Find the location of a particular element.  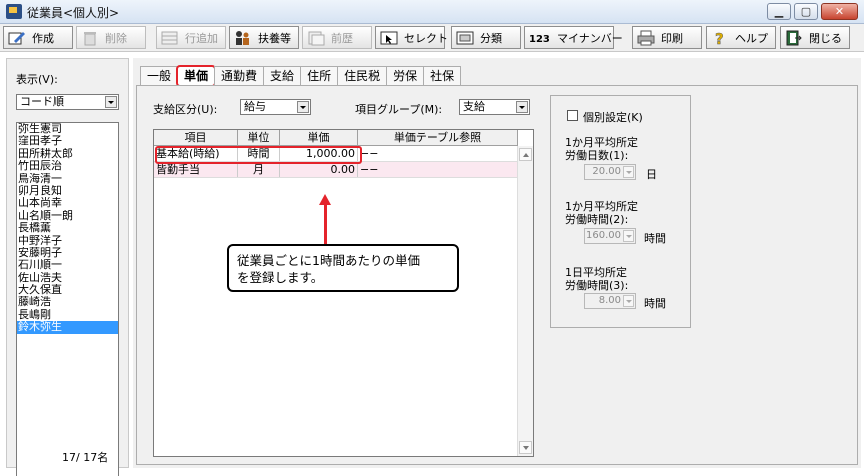

day-hours-label: 労働時間(3): is located at coordinates (597, 285).